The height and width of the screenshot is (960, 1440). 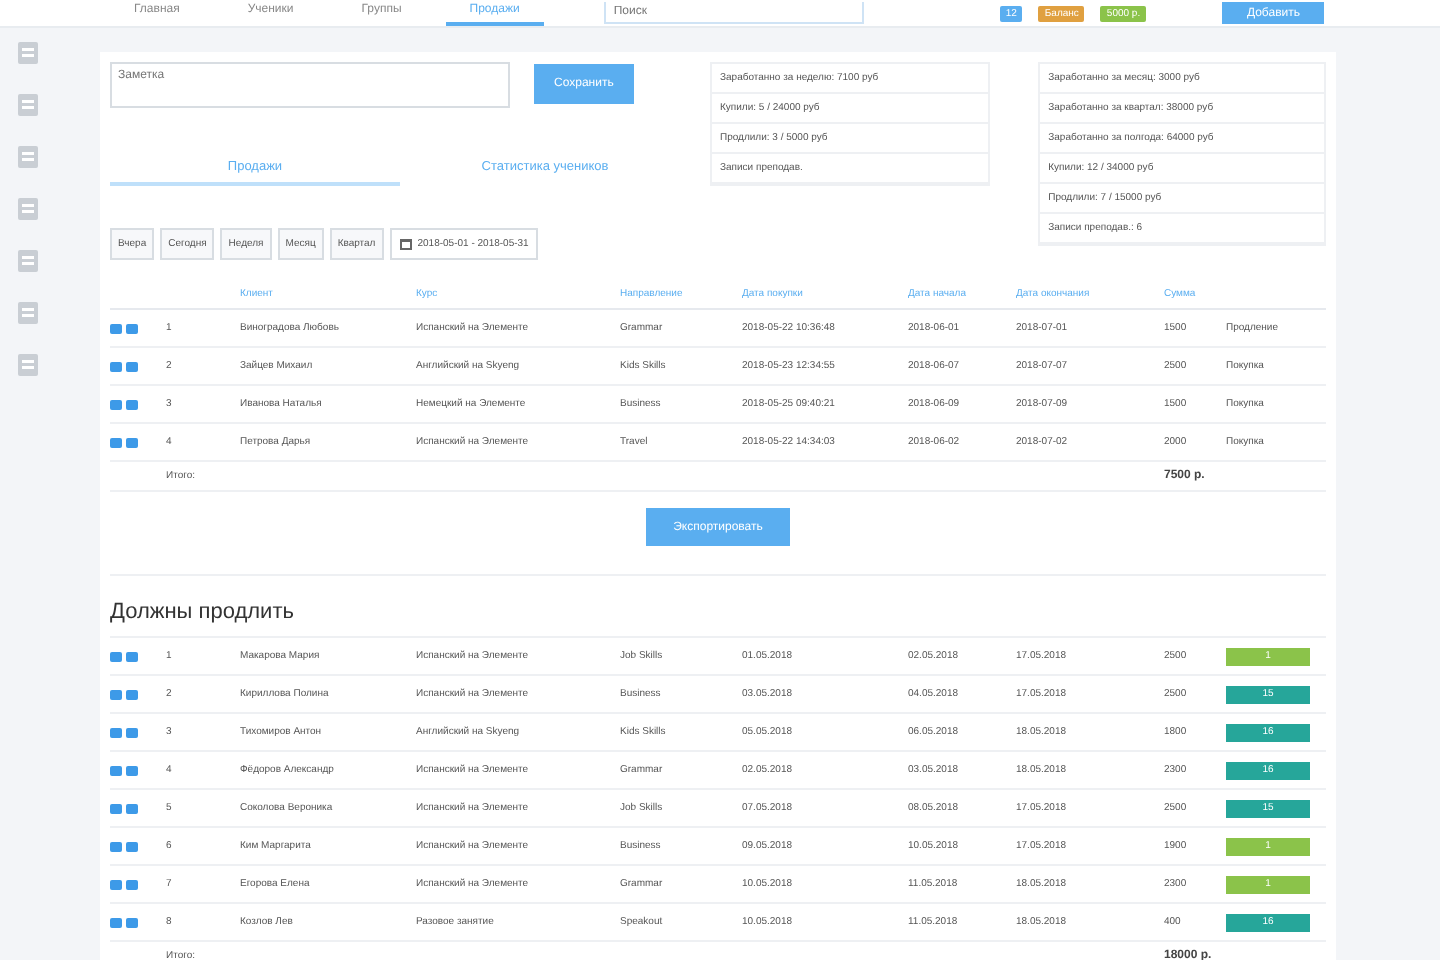 I want to click on calendar-icon, so click(x=405, y=244).